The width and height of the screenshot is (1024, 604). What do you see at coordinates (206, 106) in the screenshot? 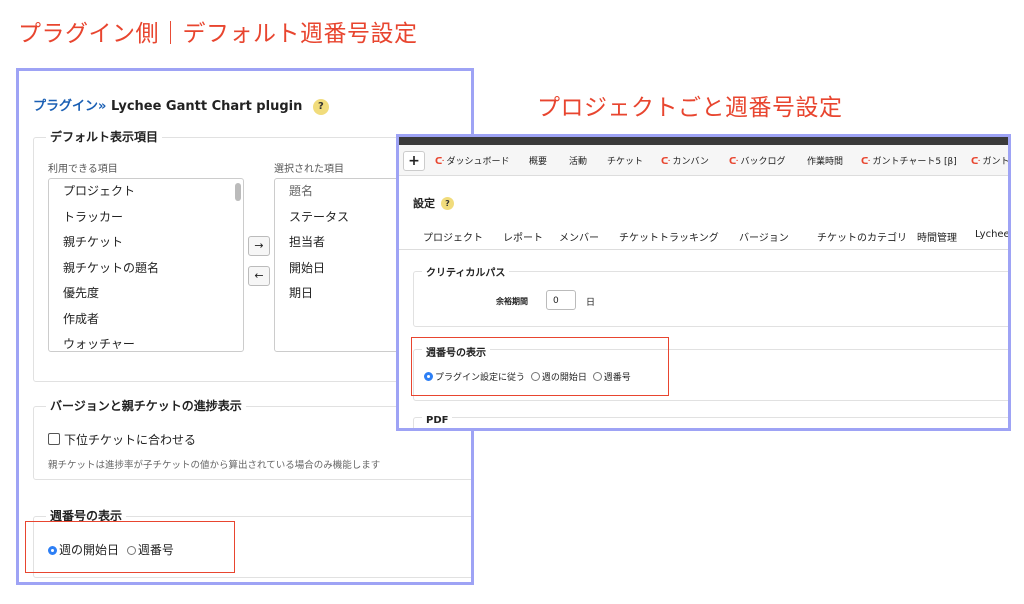
I see `plugin-title: Lychee Gantt Chart plugin` at bounding box center [206, 106].